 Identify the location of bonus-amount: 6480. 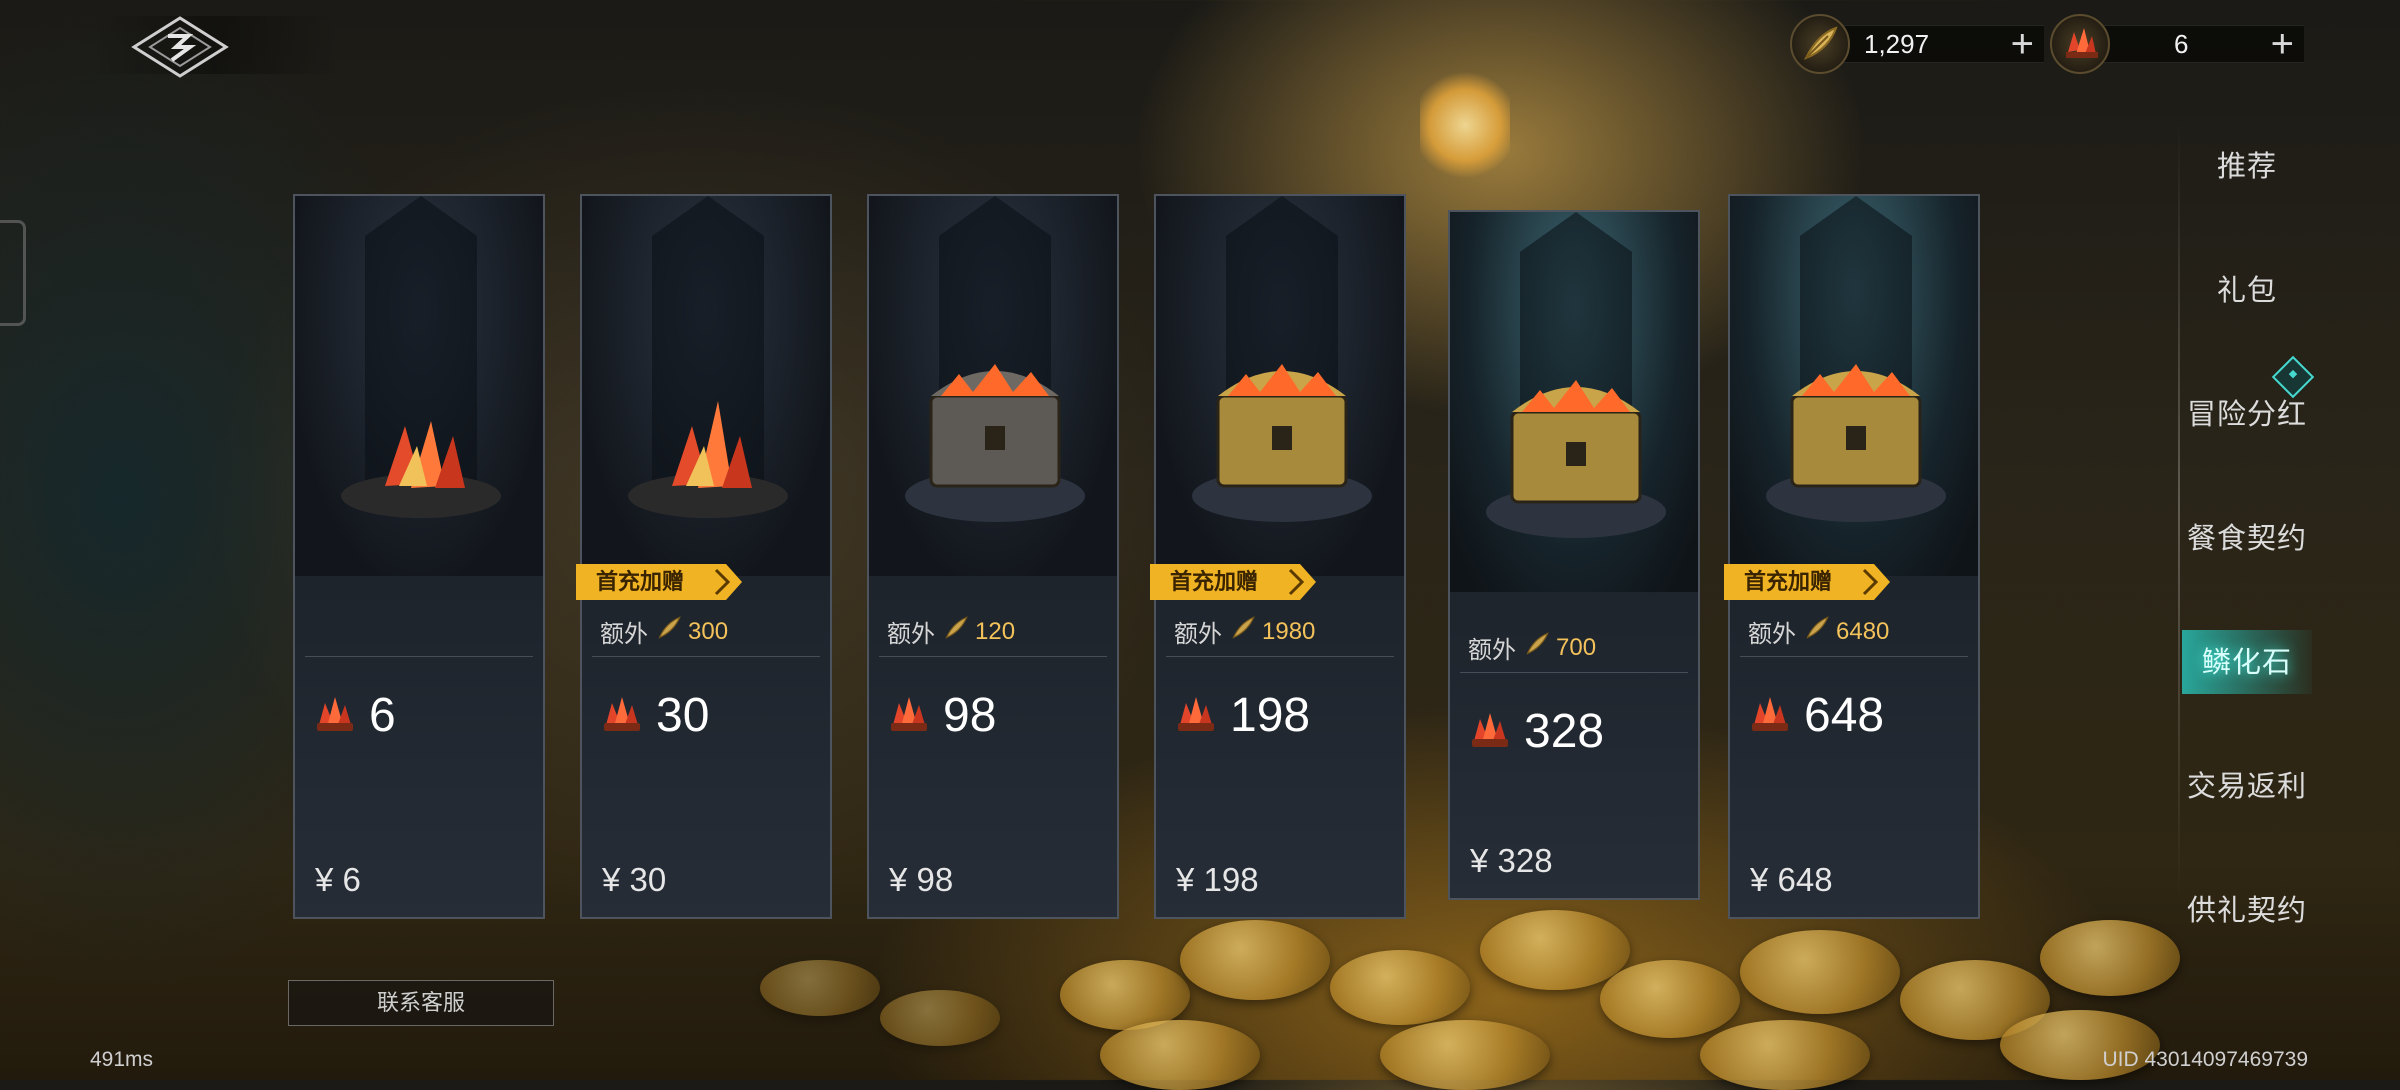
(1863, 631).